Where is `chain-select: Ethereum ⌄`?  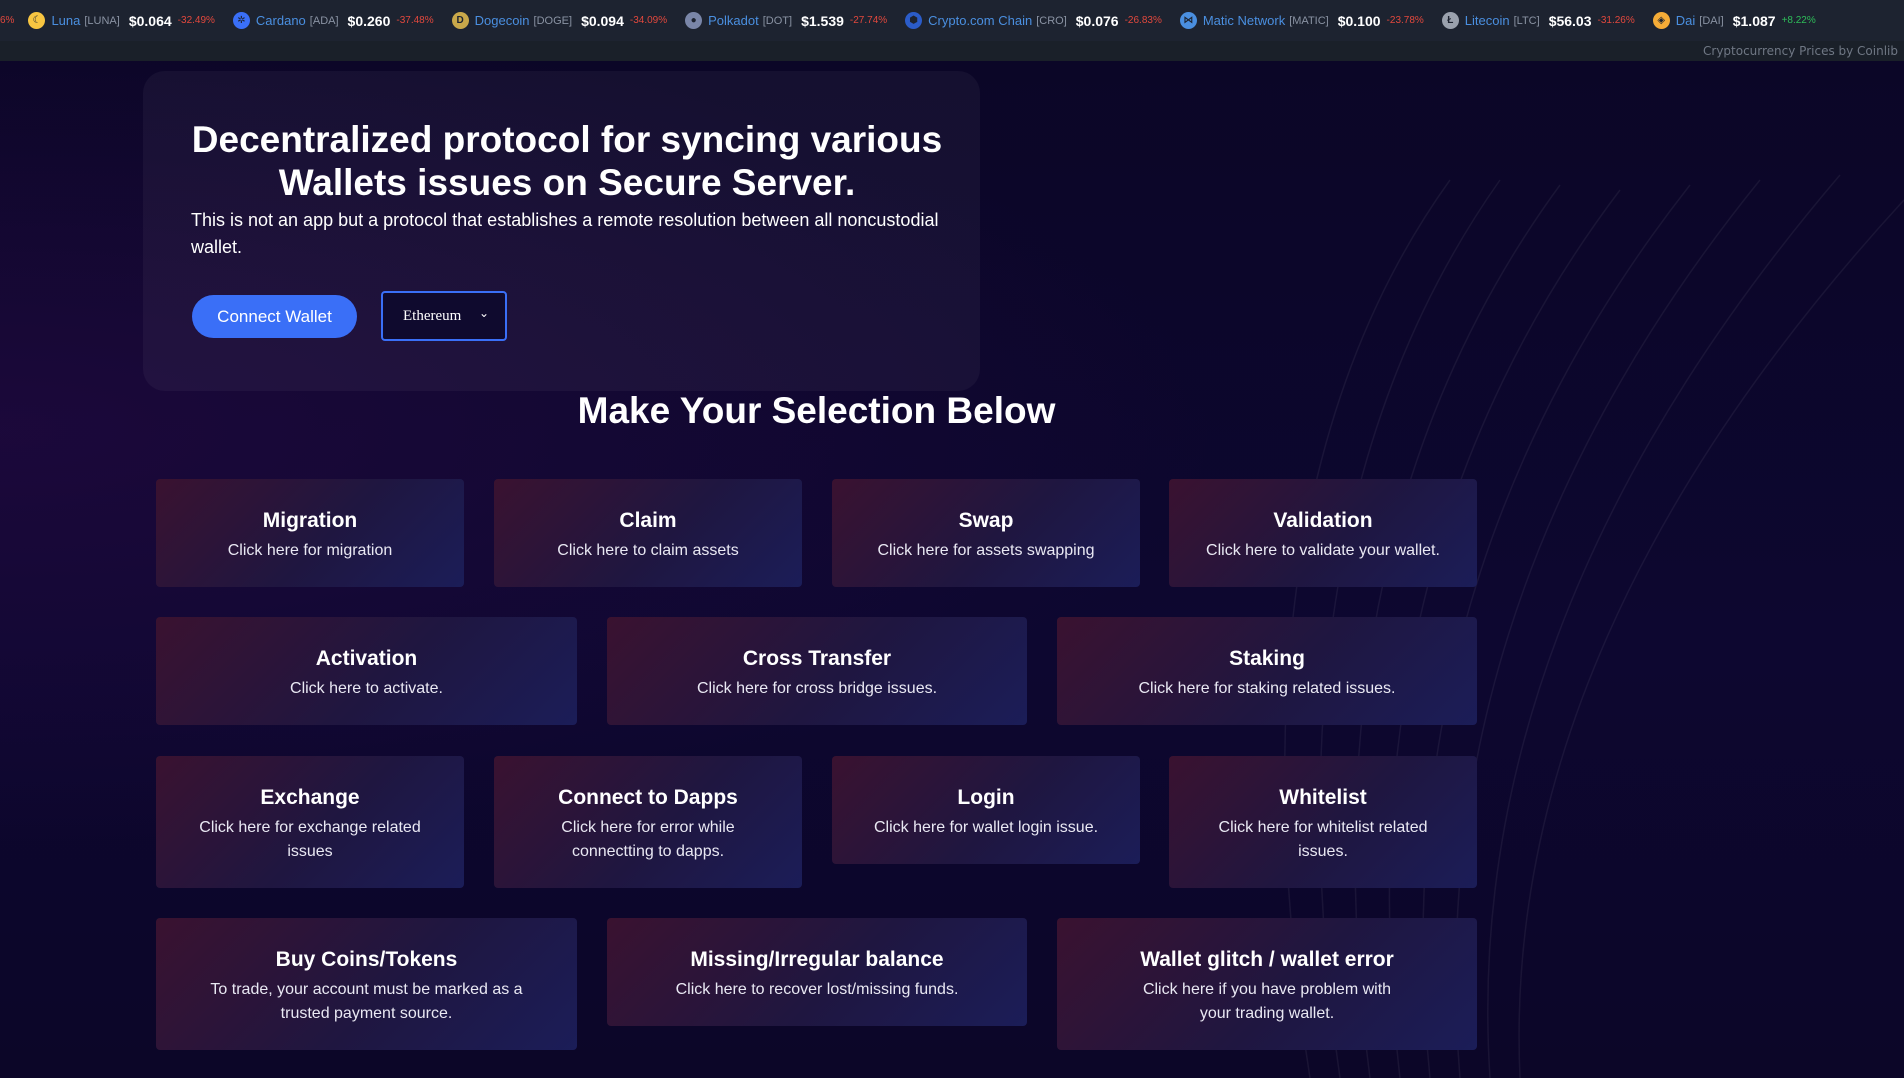
chain-select: Ethereum ⌄ is located at coordinates (444, 316).